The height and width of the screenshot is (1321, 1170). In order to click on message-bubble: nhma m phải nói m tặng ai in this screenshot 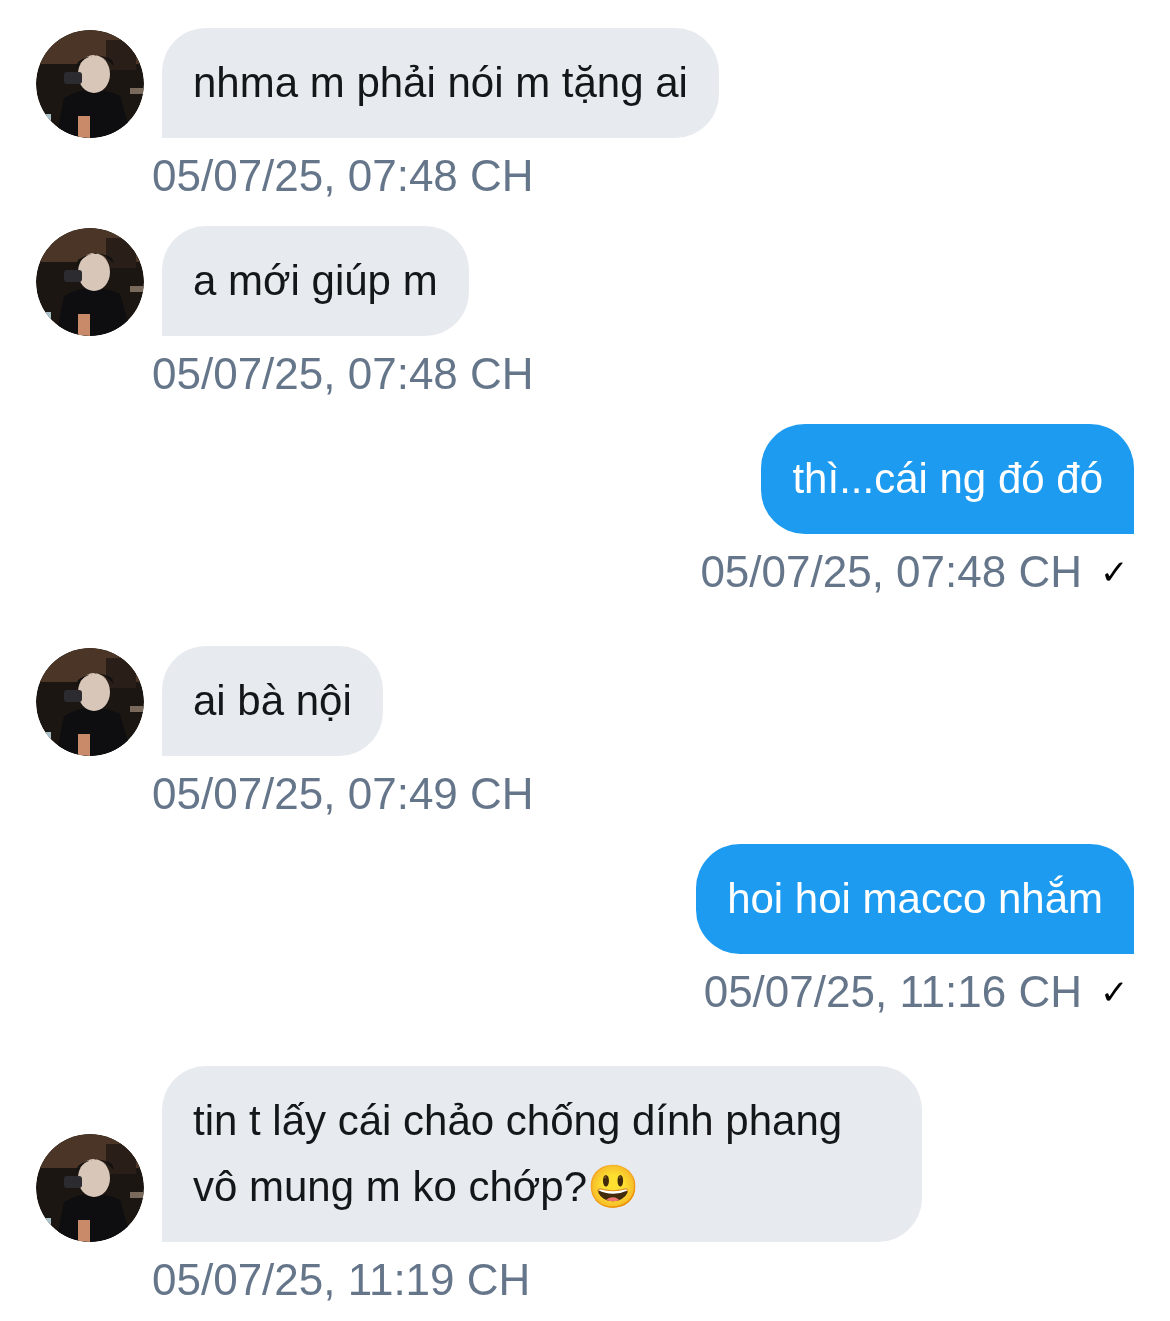, I will do `click(440, 83)`.